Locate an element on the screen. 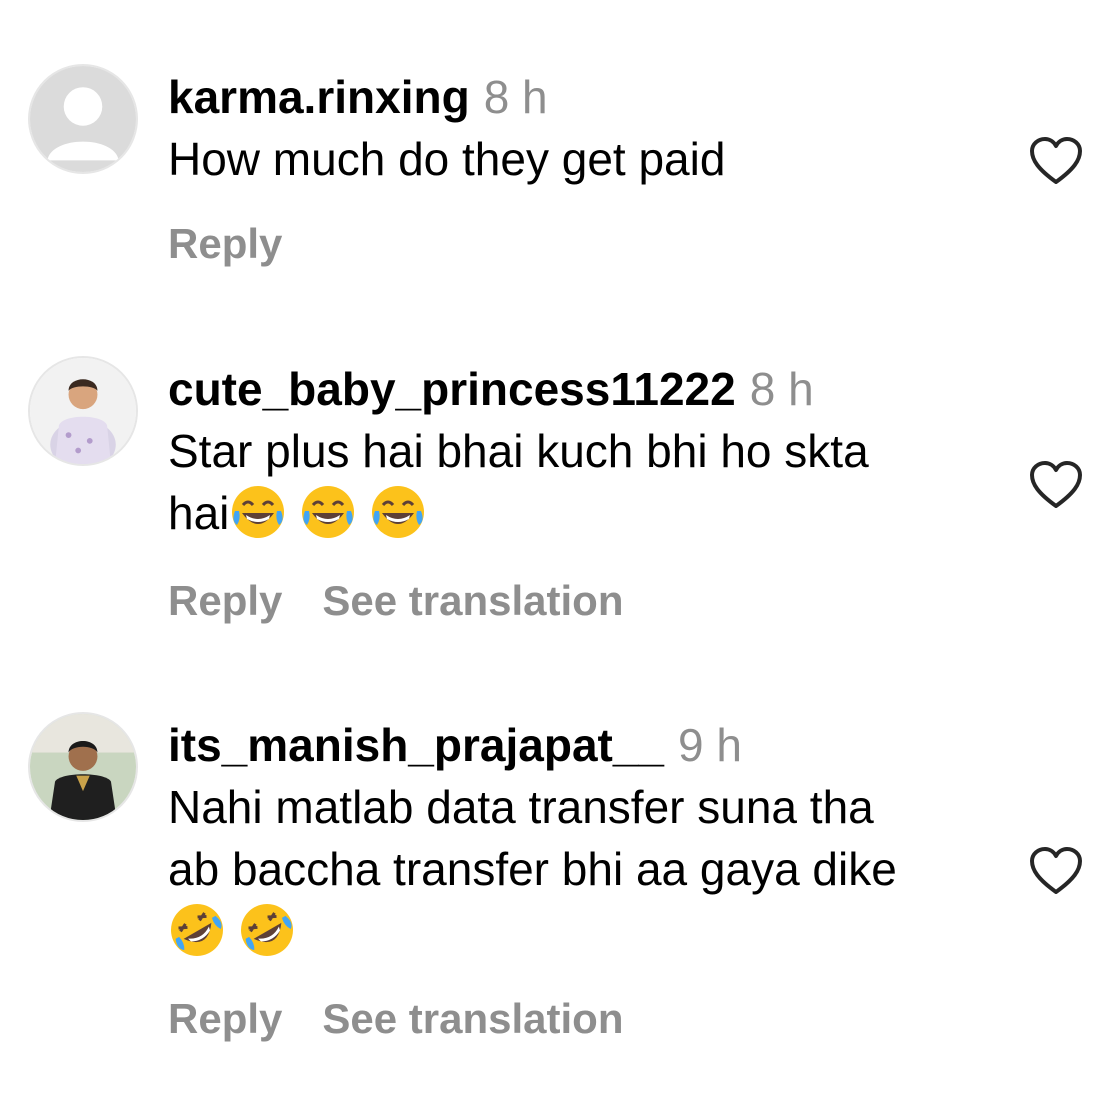 Image resolution: width=1111 pixels, height=1107 pixels. comment-text: Star plus hai bhai kuch bhi ho skta hai is located at coordinates (583, 482).